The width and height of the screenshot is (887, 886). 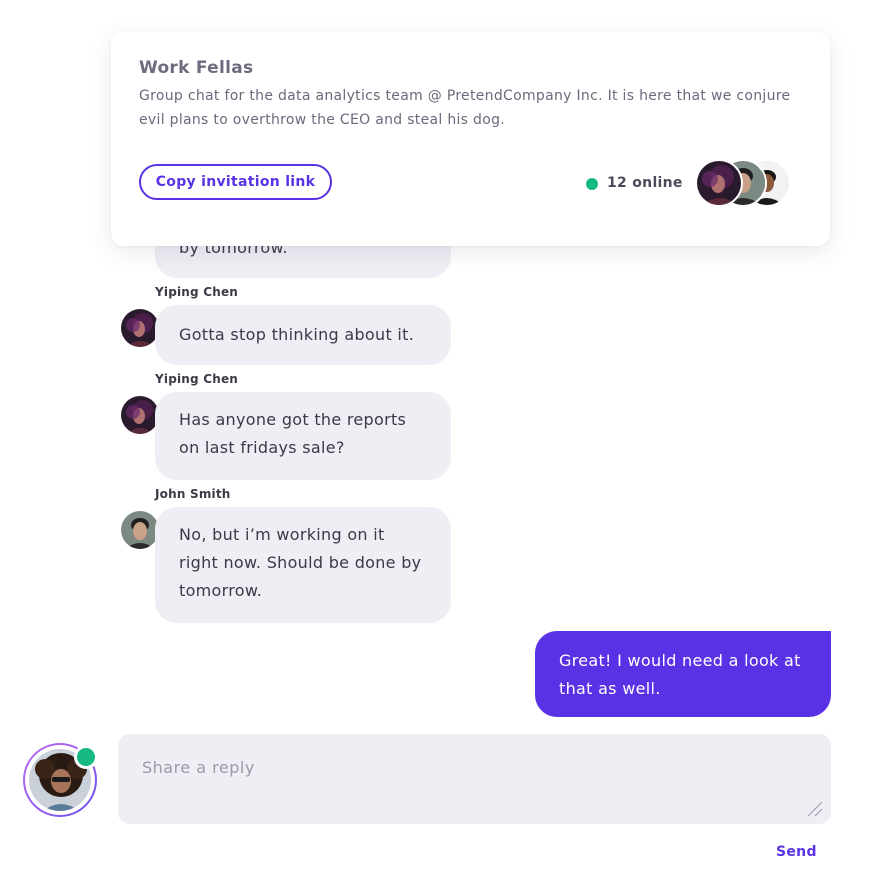 I want to click on member-avatar-stack, so click(x=750, y=184).